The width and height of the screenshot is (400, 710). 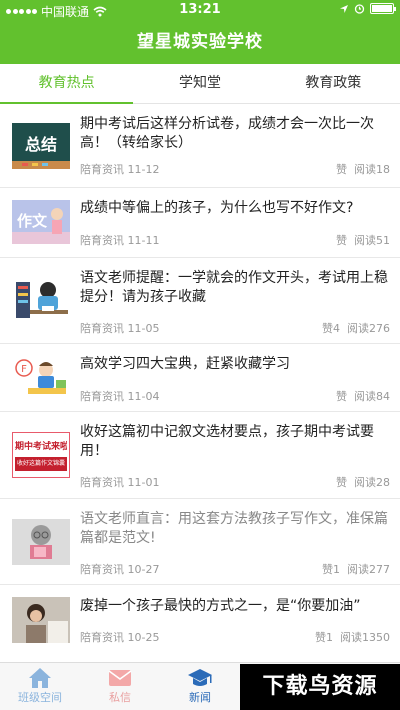 What do you see at coordinates (41, 455) in the screenshot?
I see `article-thumbnail: 期中考试来啦 收好这篇作文锦囊` at bounding box center [41, 455].